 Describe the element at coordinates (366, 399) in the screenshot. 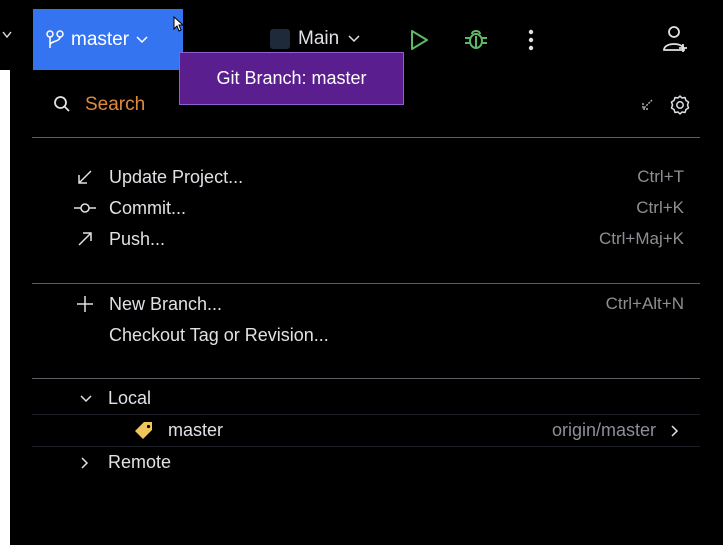

I see `local-branches-group: Local` at that location.